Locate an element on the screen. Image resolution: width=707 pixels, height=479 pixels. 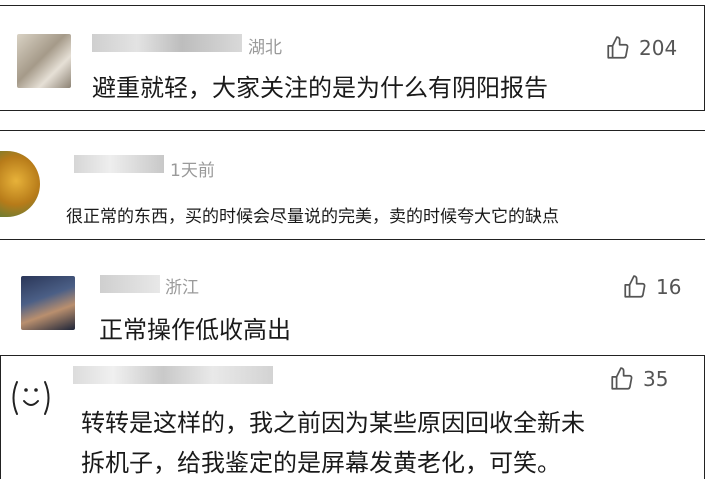
comment-location: 湖北 is located at coordinates (265, 48).